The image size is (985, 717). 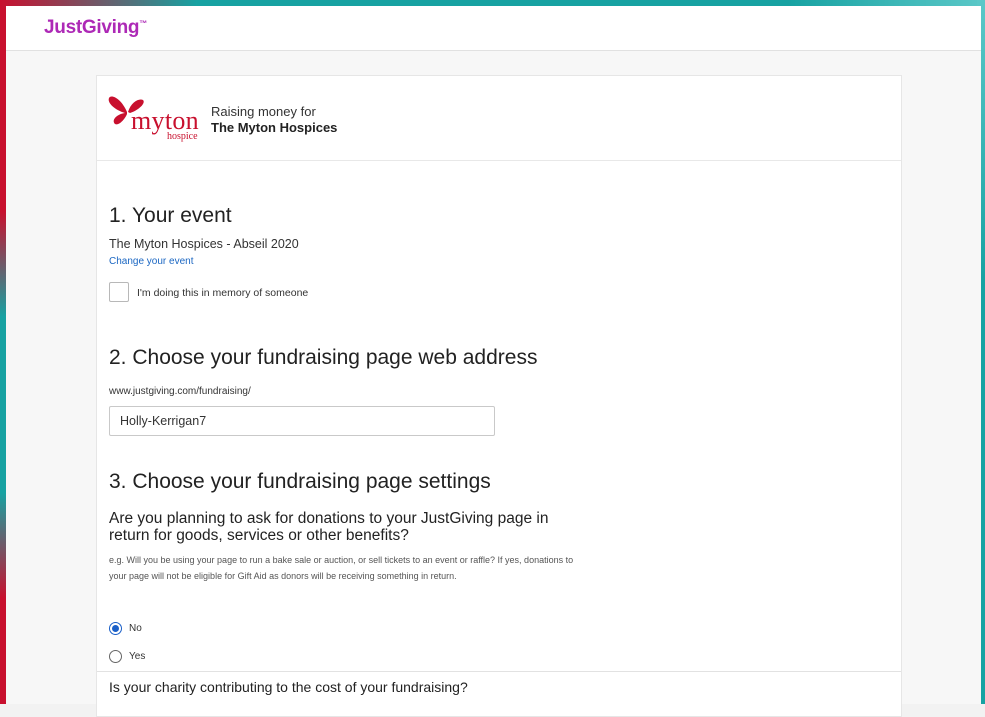 I want to click on event-name: The Myton Hospices - Abseil 2020, so click(x=204, y=244).